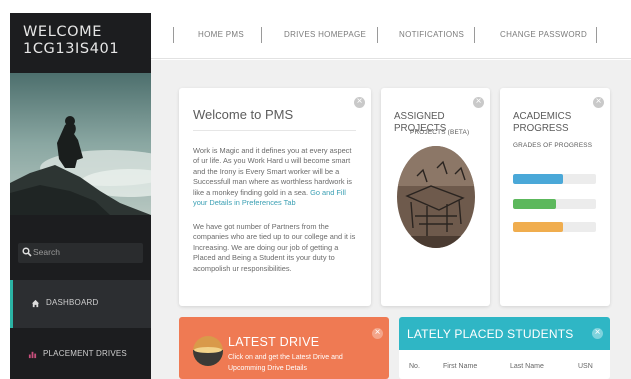 Image resolution: width=631 pixels, height=379 pixels. What do you see at coordinates (72, 302) in the screenshot?
I see `sidebar-item-label: DASHBOARD` at bounding box center [72, 302].